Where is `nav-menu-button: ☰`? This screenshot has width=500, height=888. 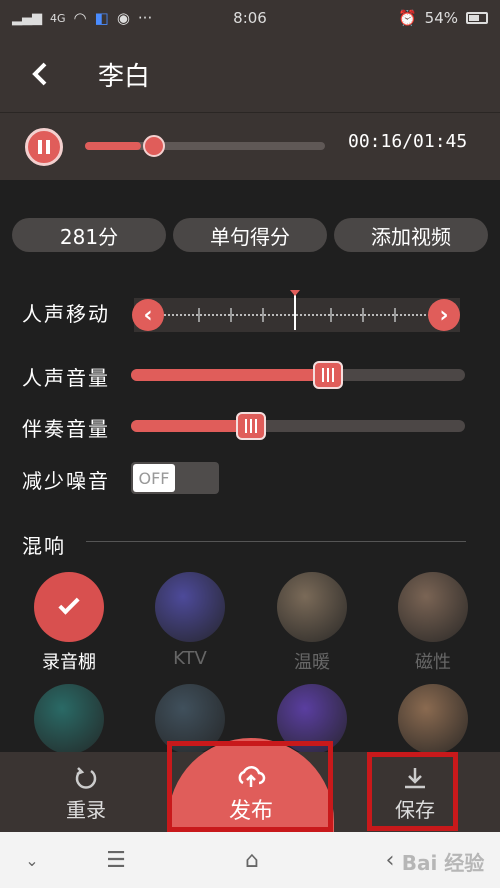
nav-menu-button: ☰ is located at coordinates (116, 860).